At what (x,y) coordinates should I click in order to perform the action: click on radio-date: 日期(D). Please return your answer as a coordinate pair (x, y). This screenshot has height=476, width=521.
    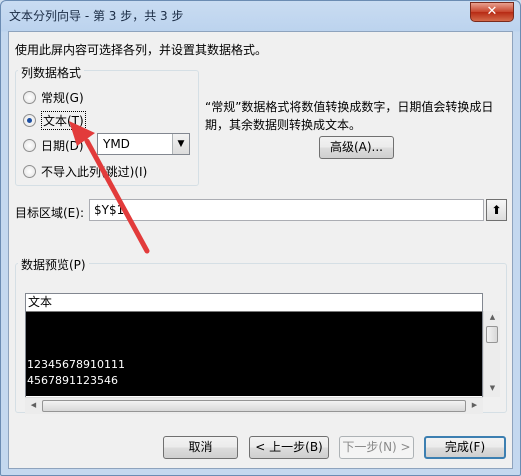
    Looking at the image, I should click on (53, 145).